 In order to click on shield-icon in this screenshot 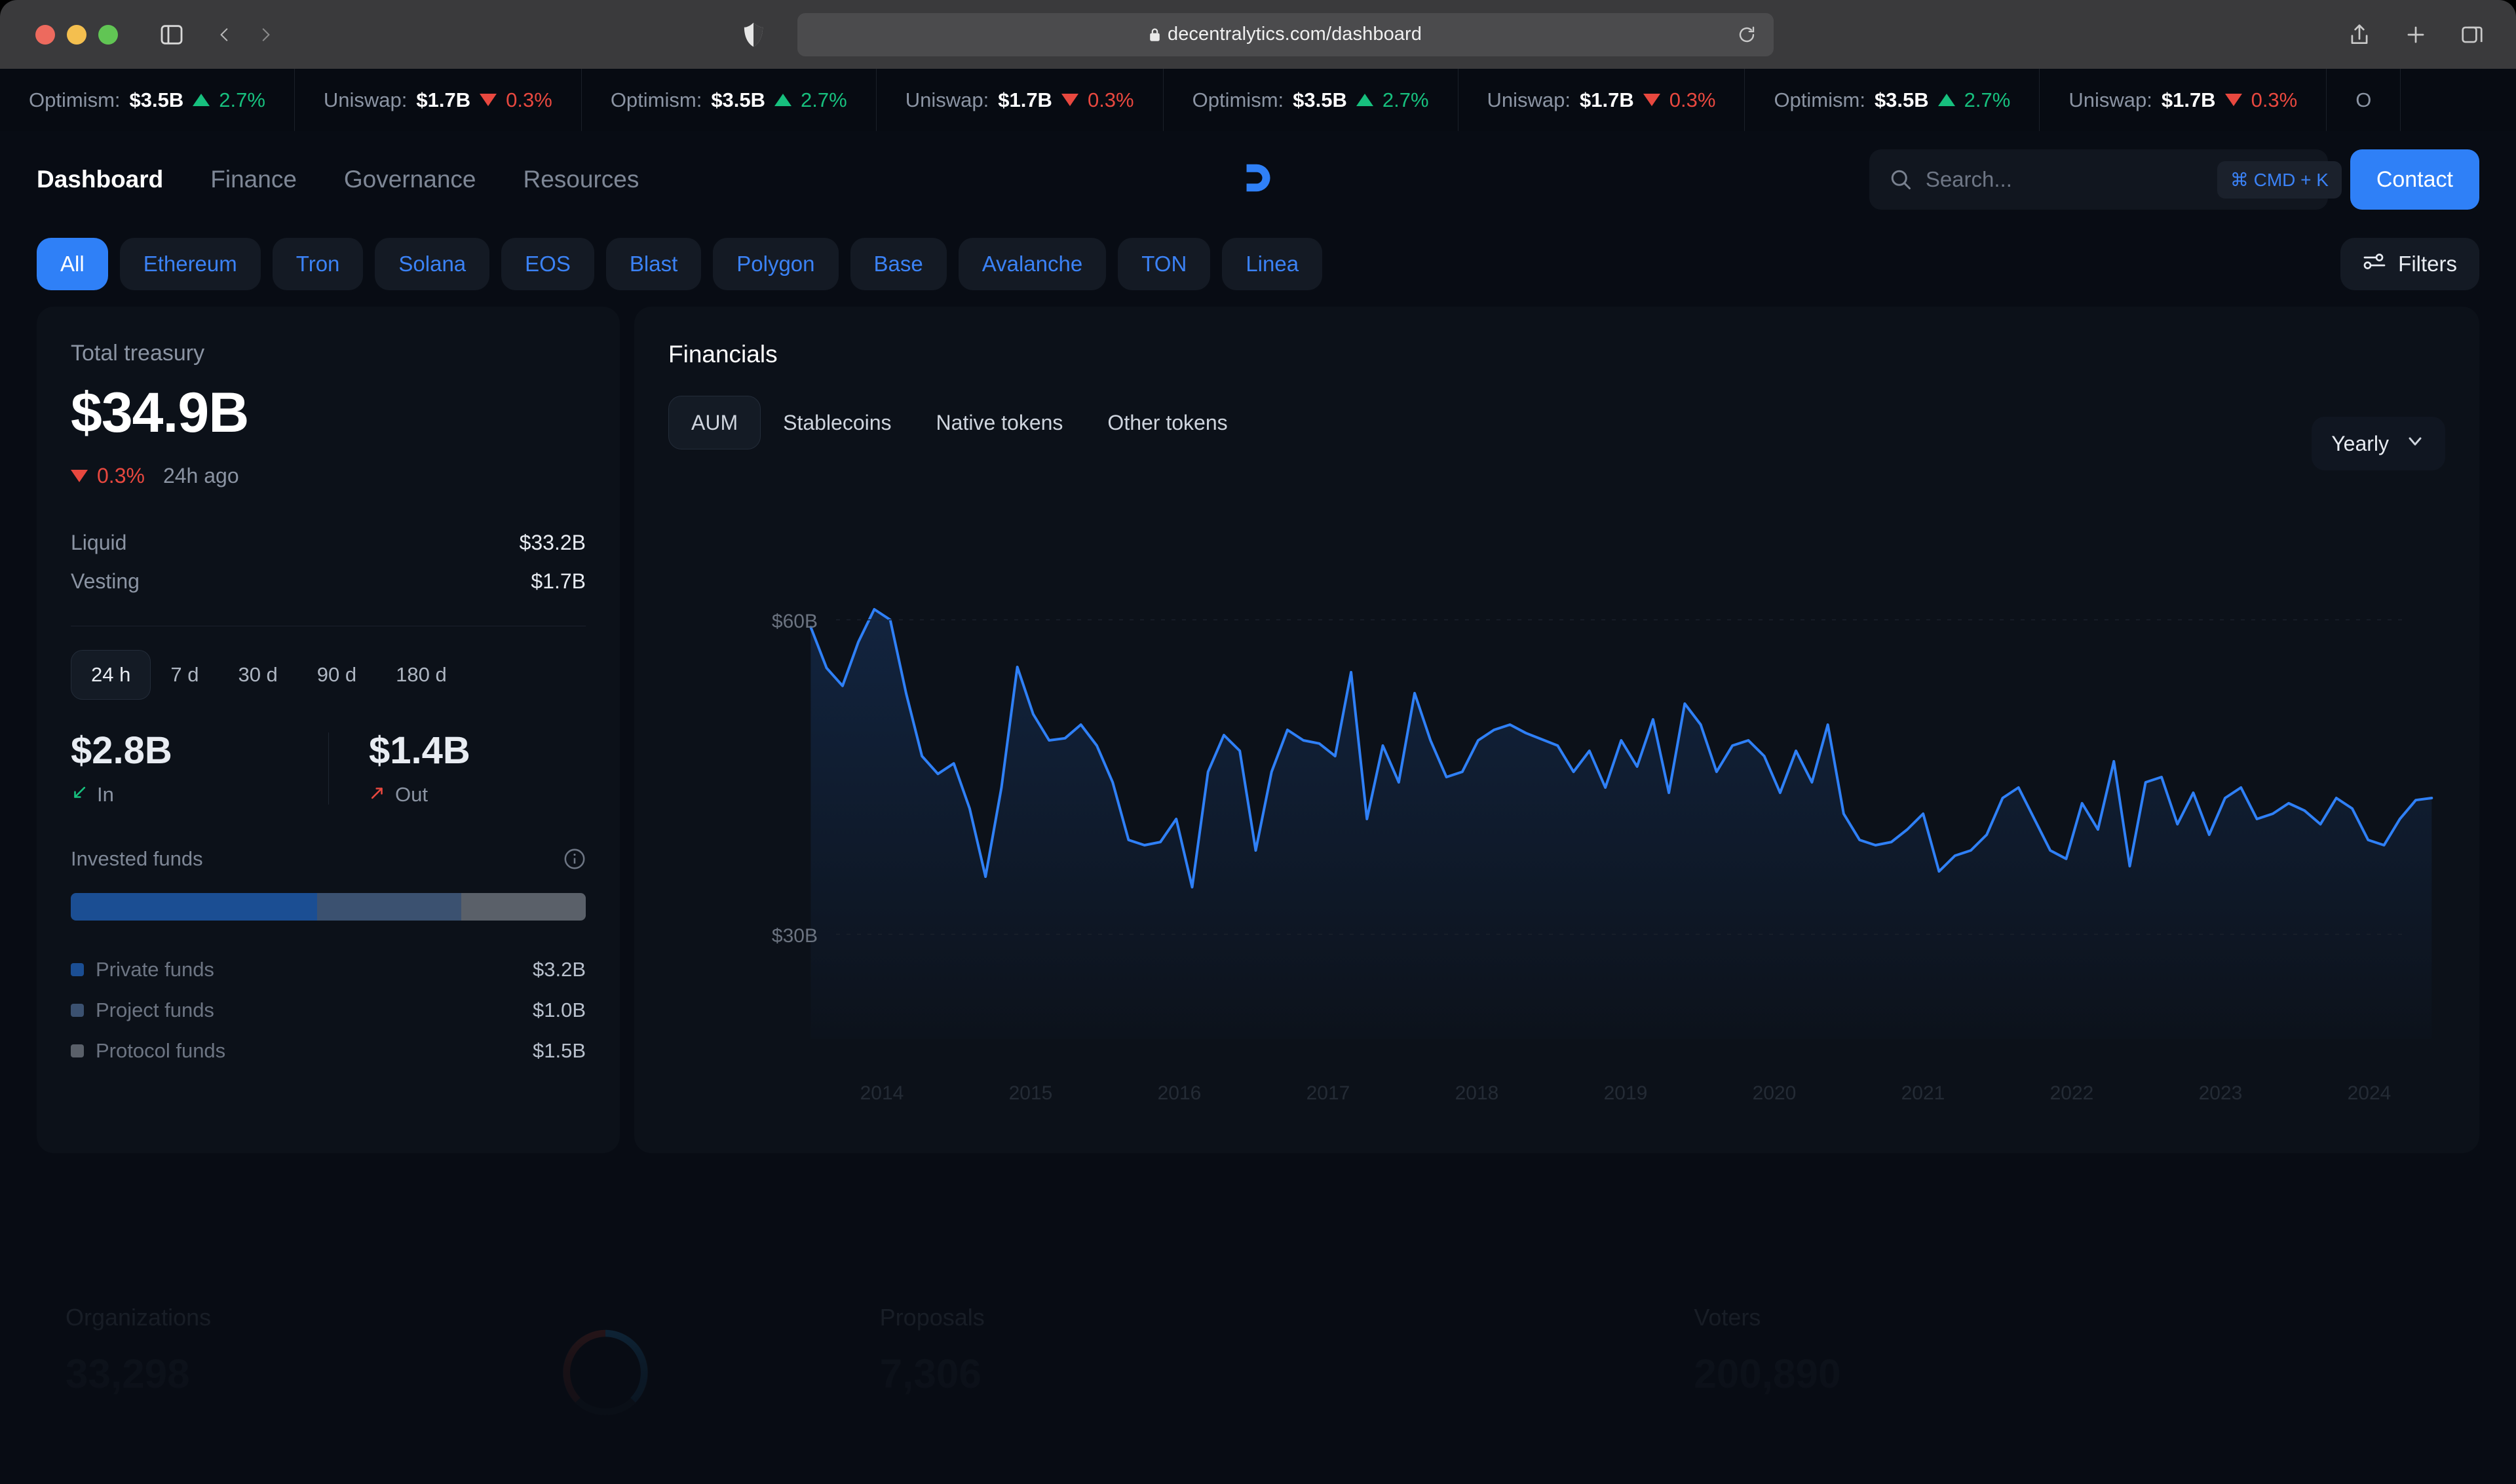, I will do `click(753, 35)`.